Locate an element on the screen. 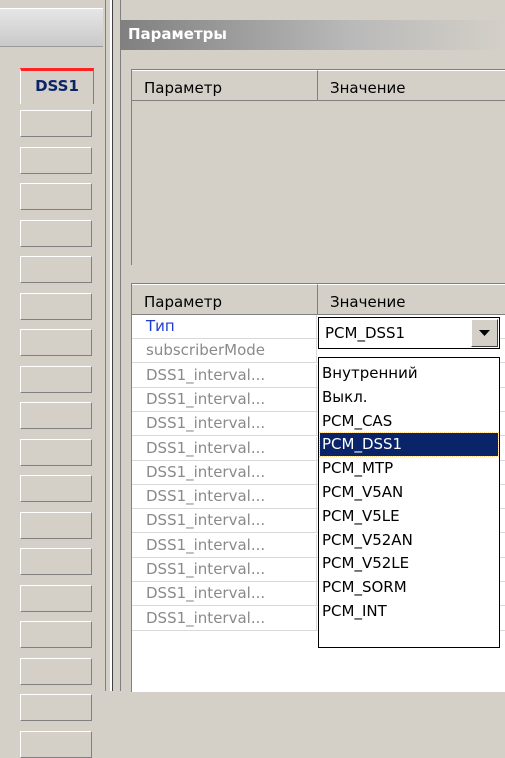 Image resolution: width=505 pixels, height=758 pixels. param-name-cell: subscriberMode is located at coordinates (224, 351).